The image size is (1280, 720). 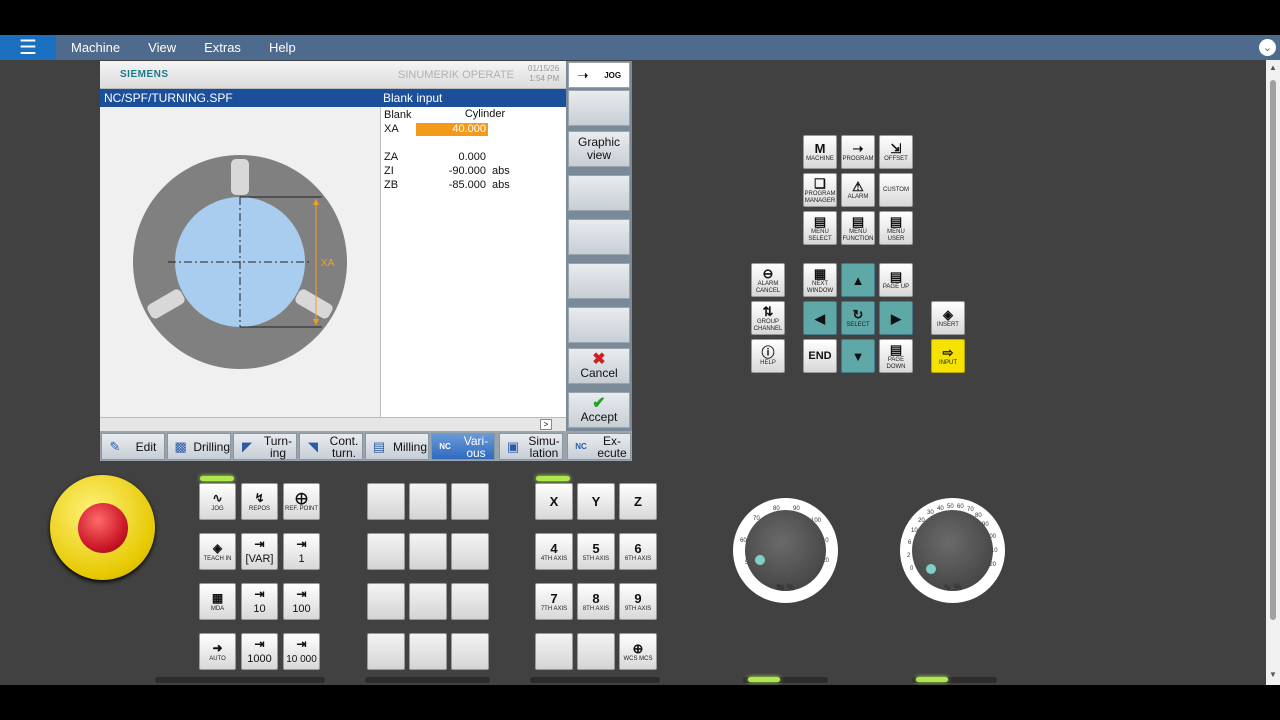 I want to click on zb-input: -85.000, so click(x=452, y=185).